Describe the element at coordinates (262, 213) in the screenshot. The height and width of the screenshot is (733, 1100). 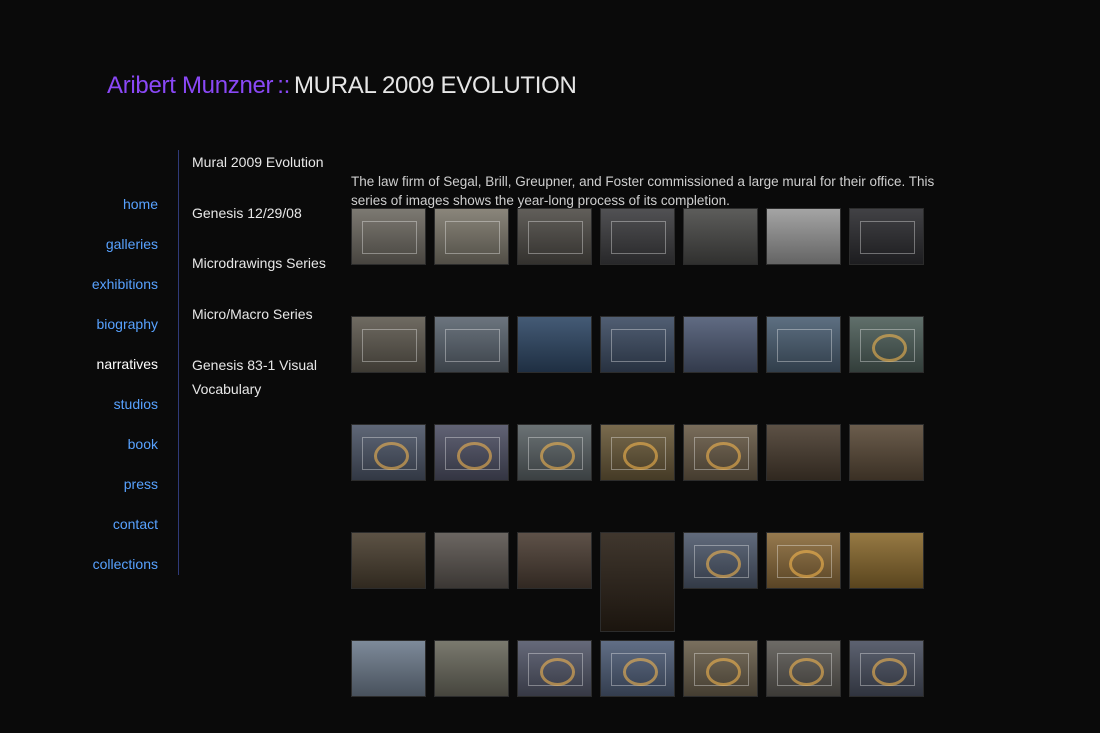
I see `subnav-item-genesis-12-29-08: Genesis 12/29/08` at that location.